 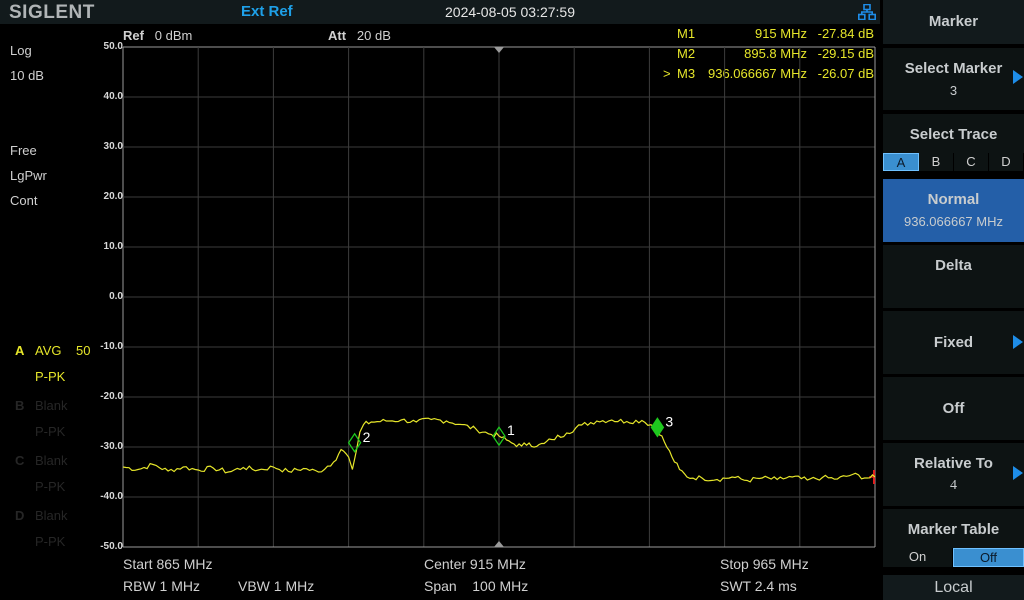 I want to click on trace-option-c: C, so click(x=971, y=162).